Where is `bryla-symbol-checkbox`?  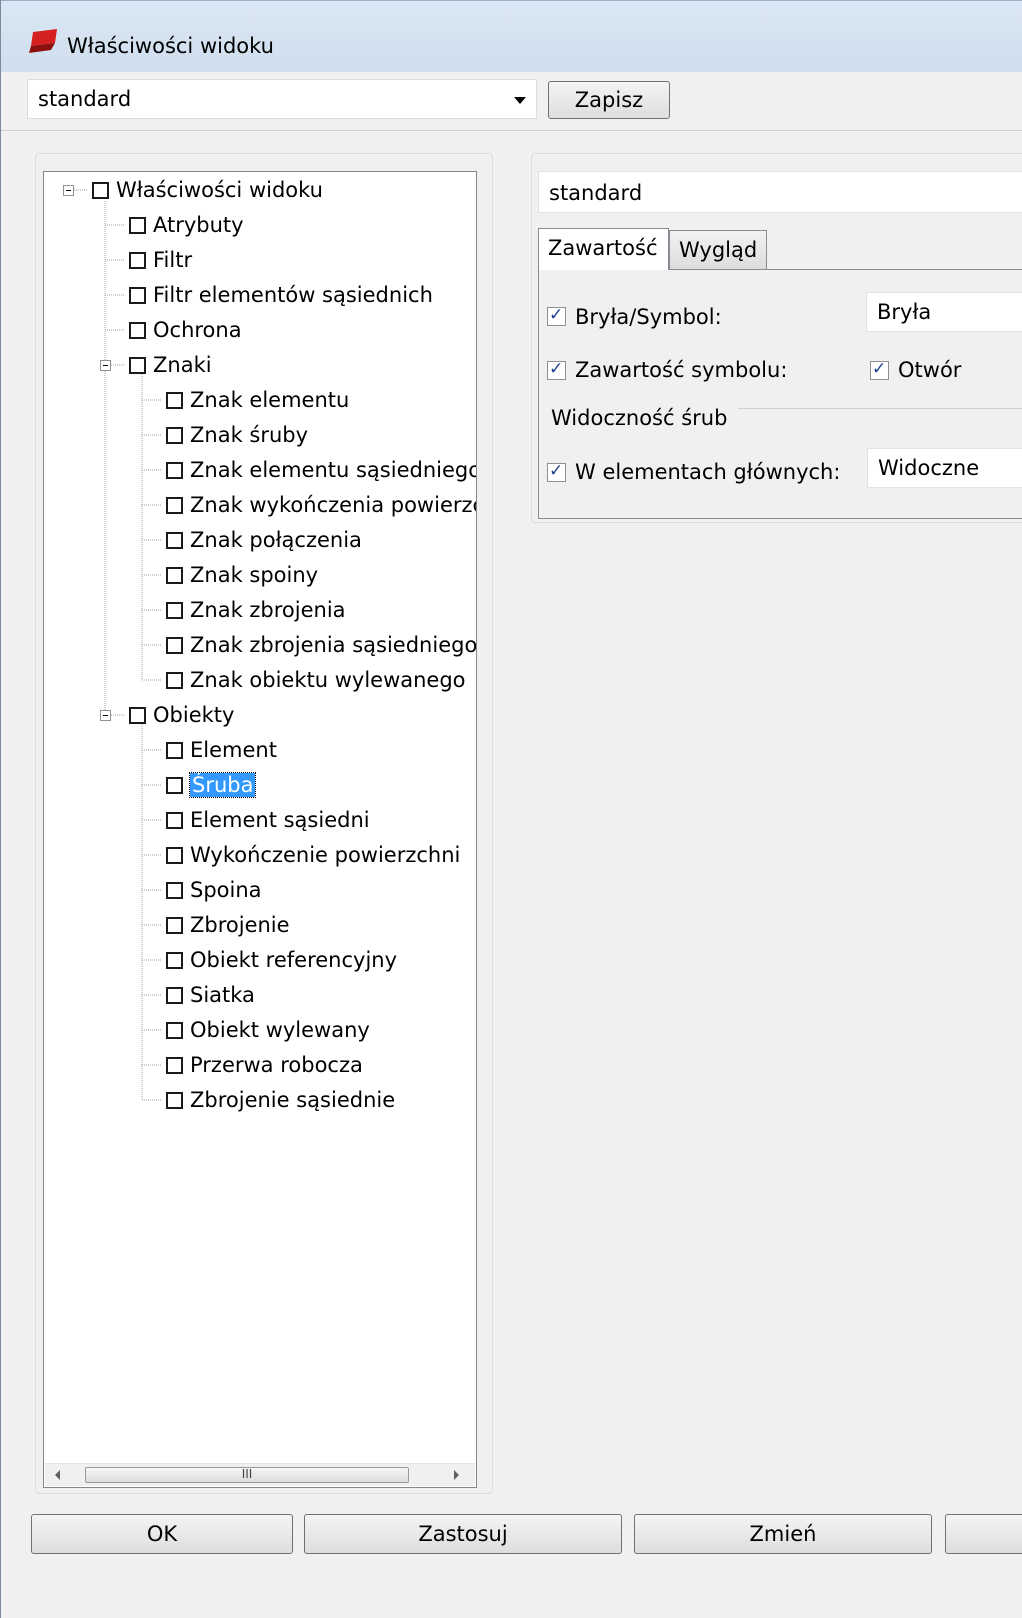 bryla-symbol-checkbox is located at coordinates (556, 315).